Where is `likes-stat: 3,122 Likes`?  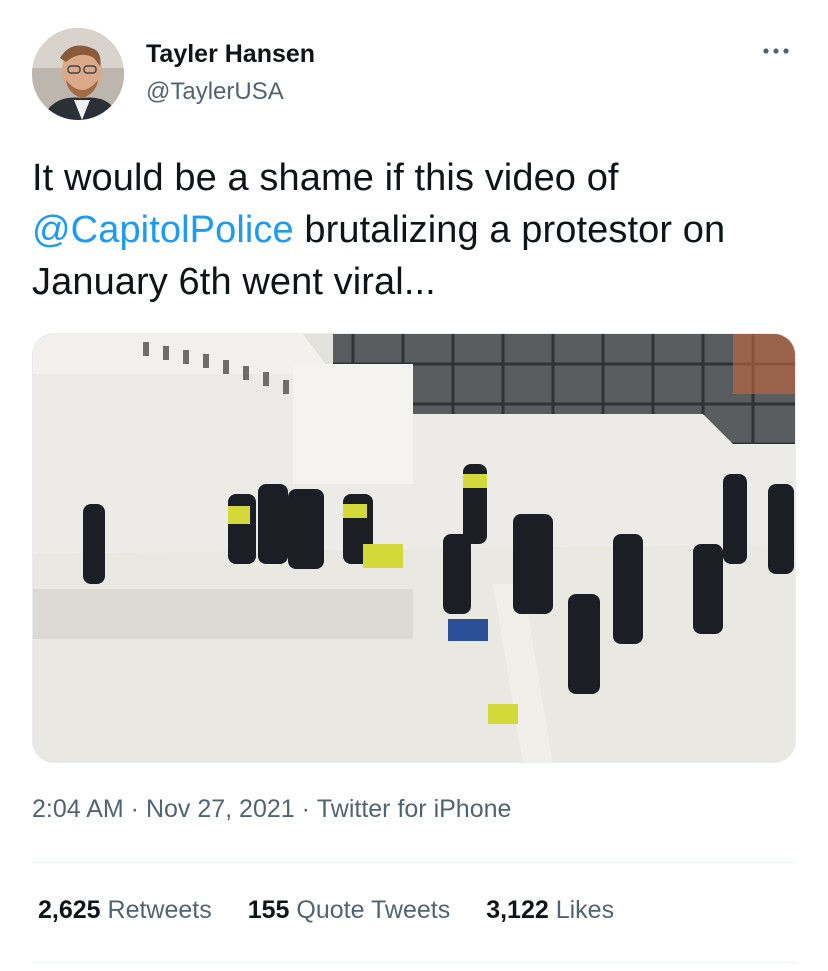
likes-stat: 3,122 Likes is located at coordinates (550, 910).